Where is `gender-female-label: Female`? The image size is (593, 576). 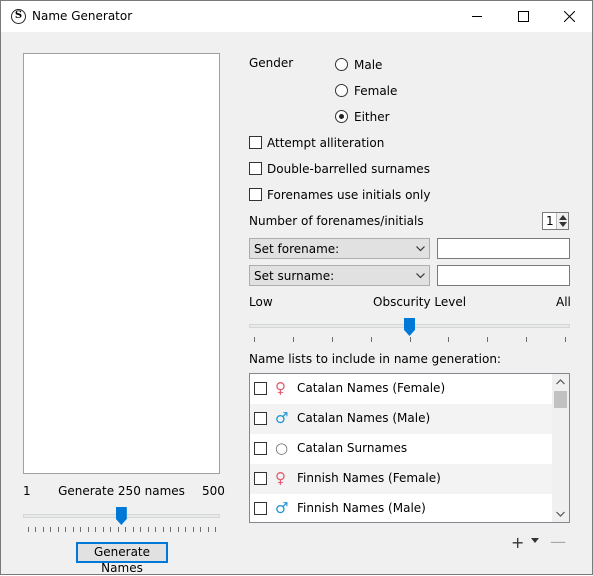
gender-female-label: Female is located at coordinates (375, 91).